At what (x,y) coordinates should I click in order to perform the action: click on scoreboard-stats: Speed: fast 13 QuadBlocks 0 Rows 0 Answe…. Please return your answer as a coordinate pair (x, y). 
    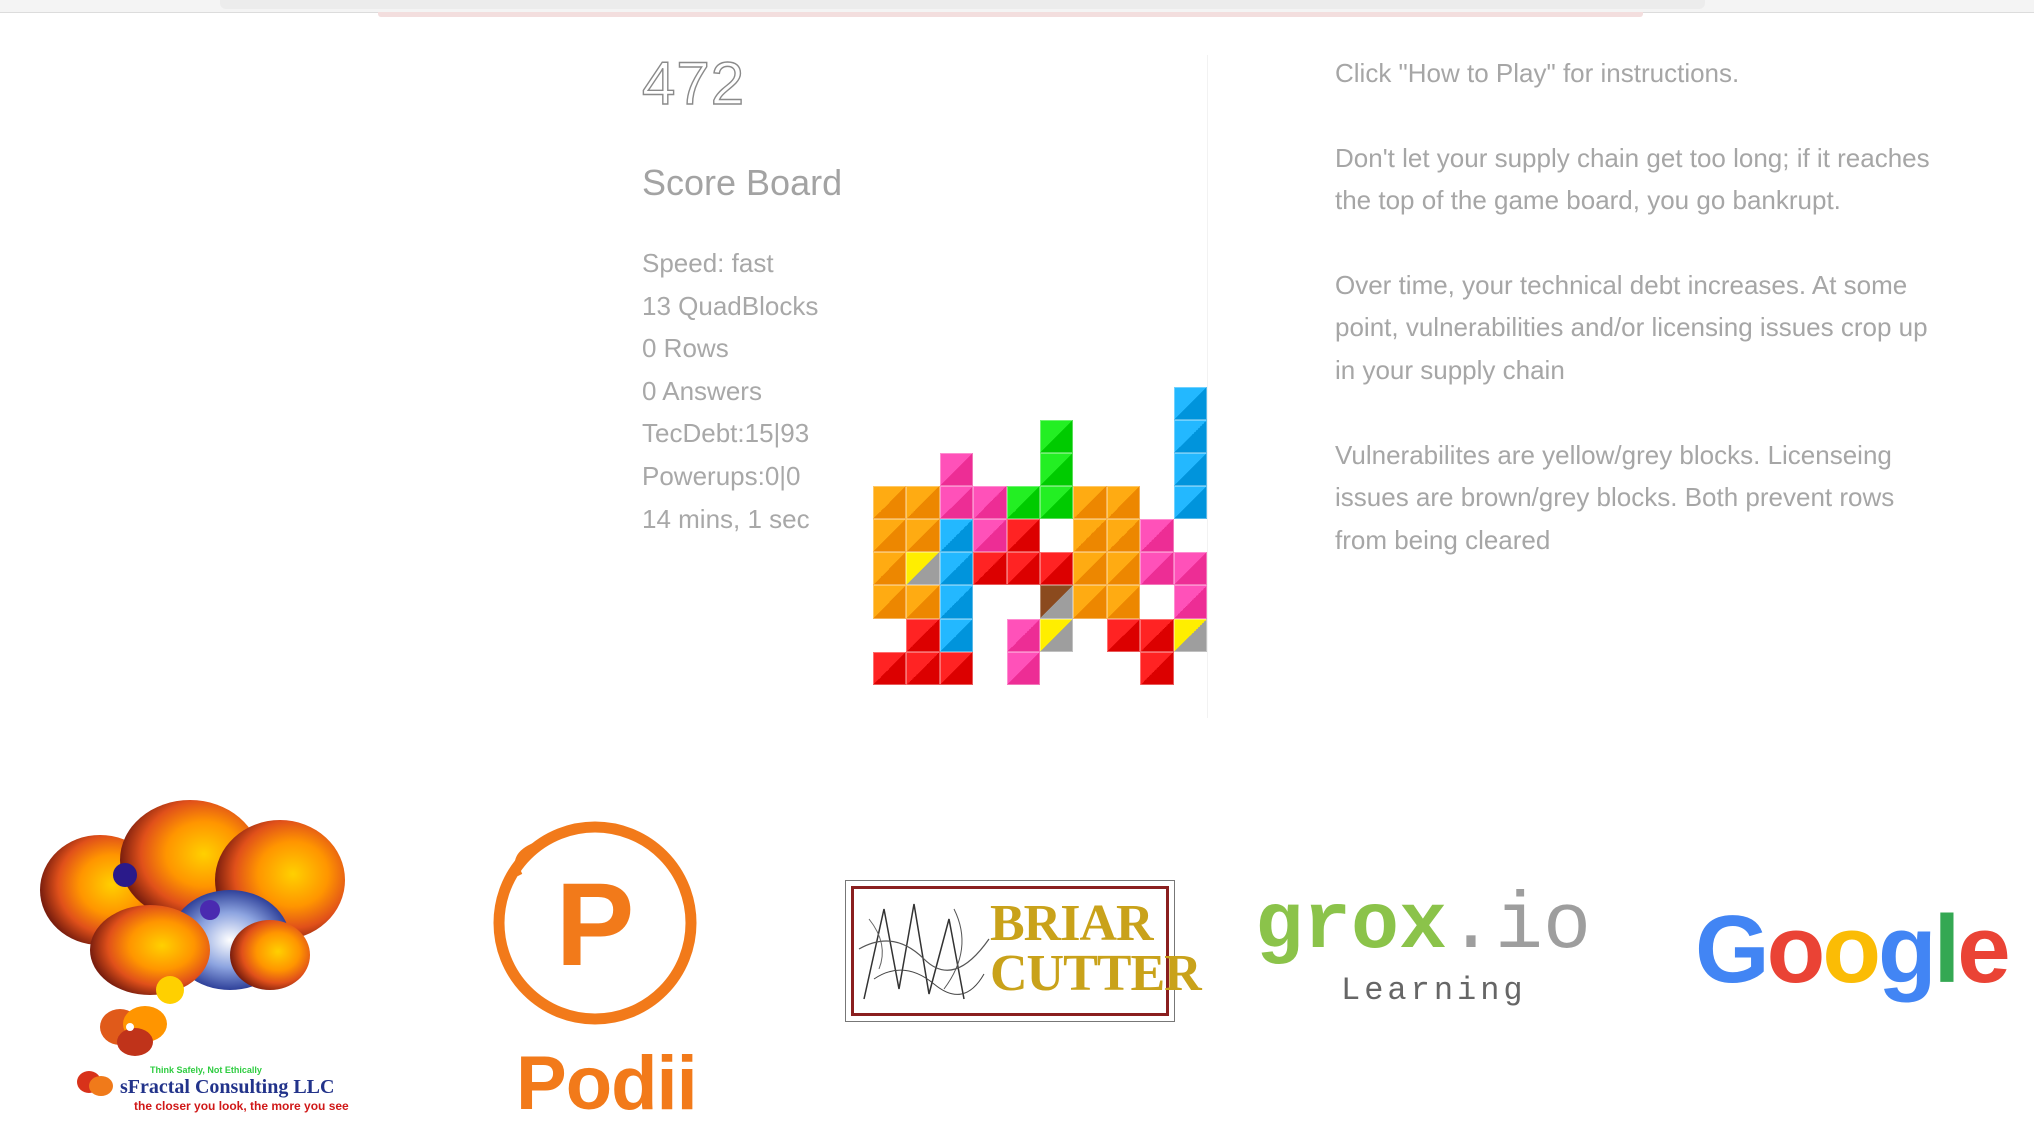
    Looking at the image, I should click on (730, 391).